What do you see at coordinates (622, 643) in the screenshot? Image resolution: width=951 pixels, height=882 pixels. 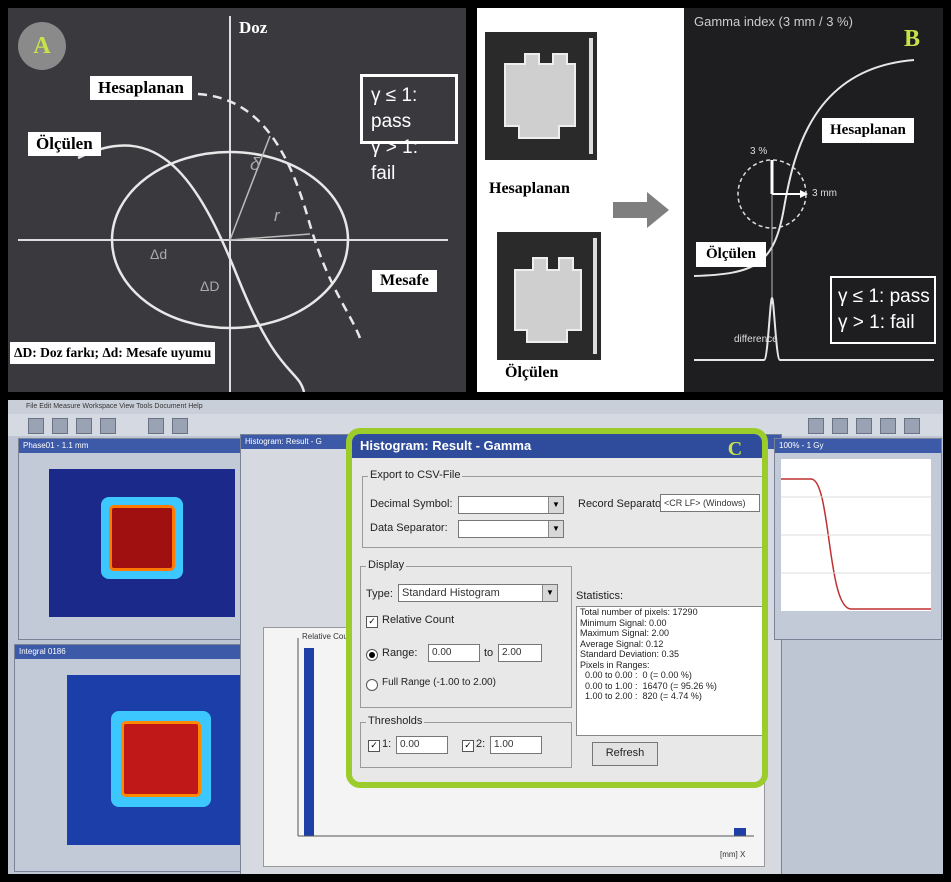 I see `stat-line: Average Signal: 0.12` at bounding box center [622, 643].